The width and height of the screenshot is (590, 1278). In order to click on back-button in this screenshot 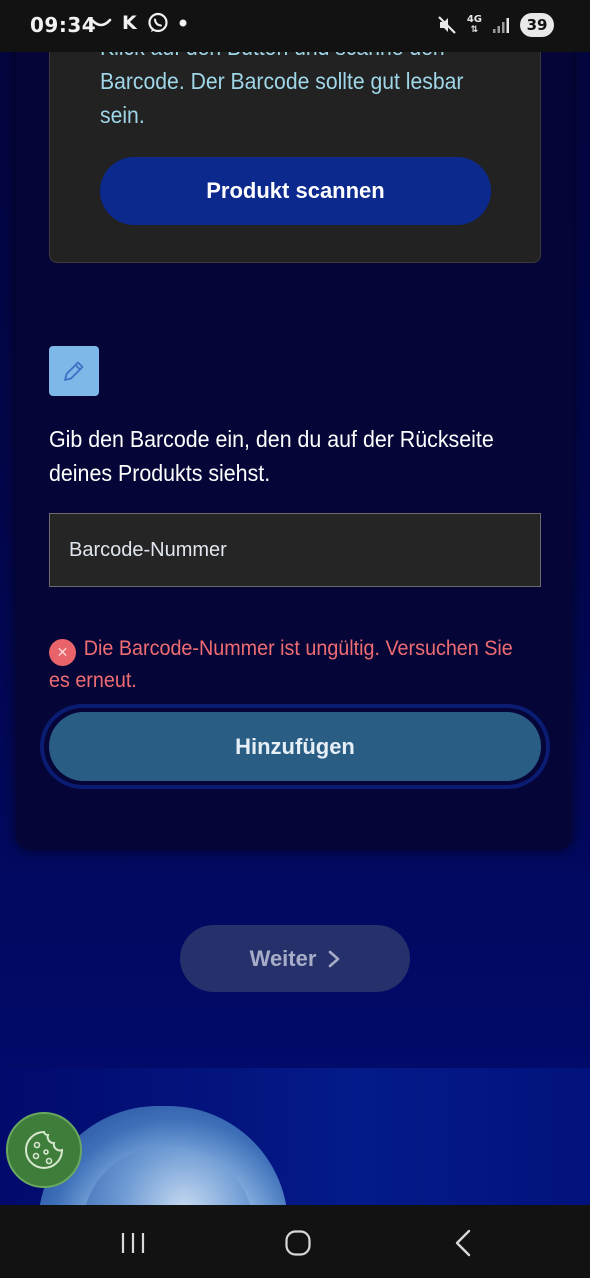, I will do `click(463, 1243)`.